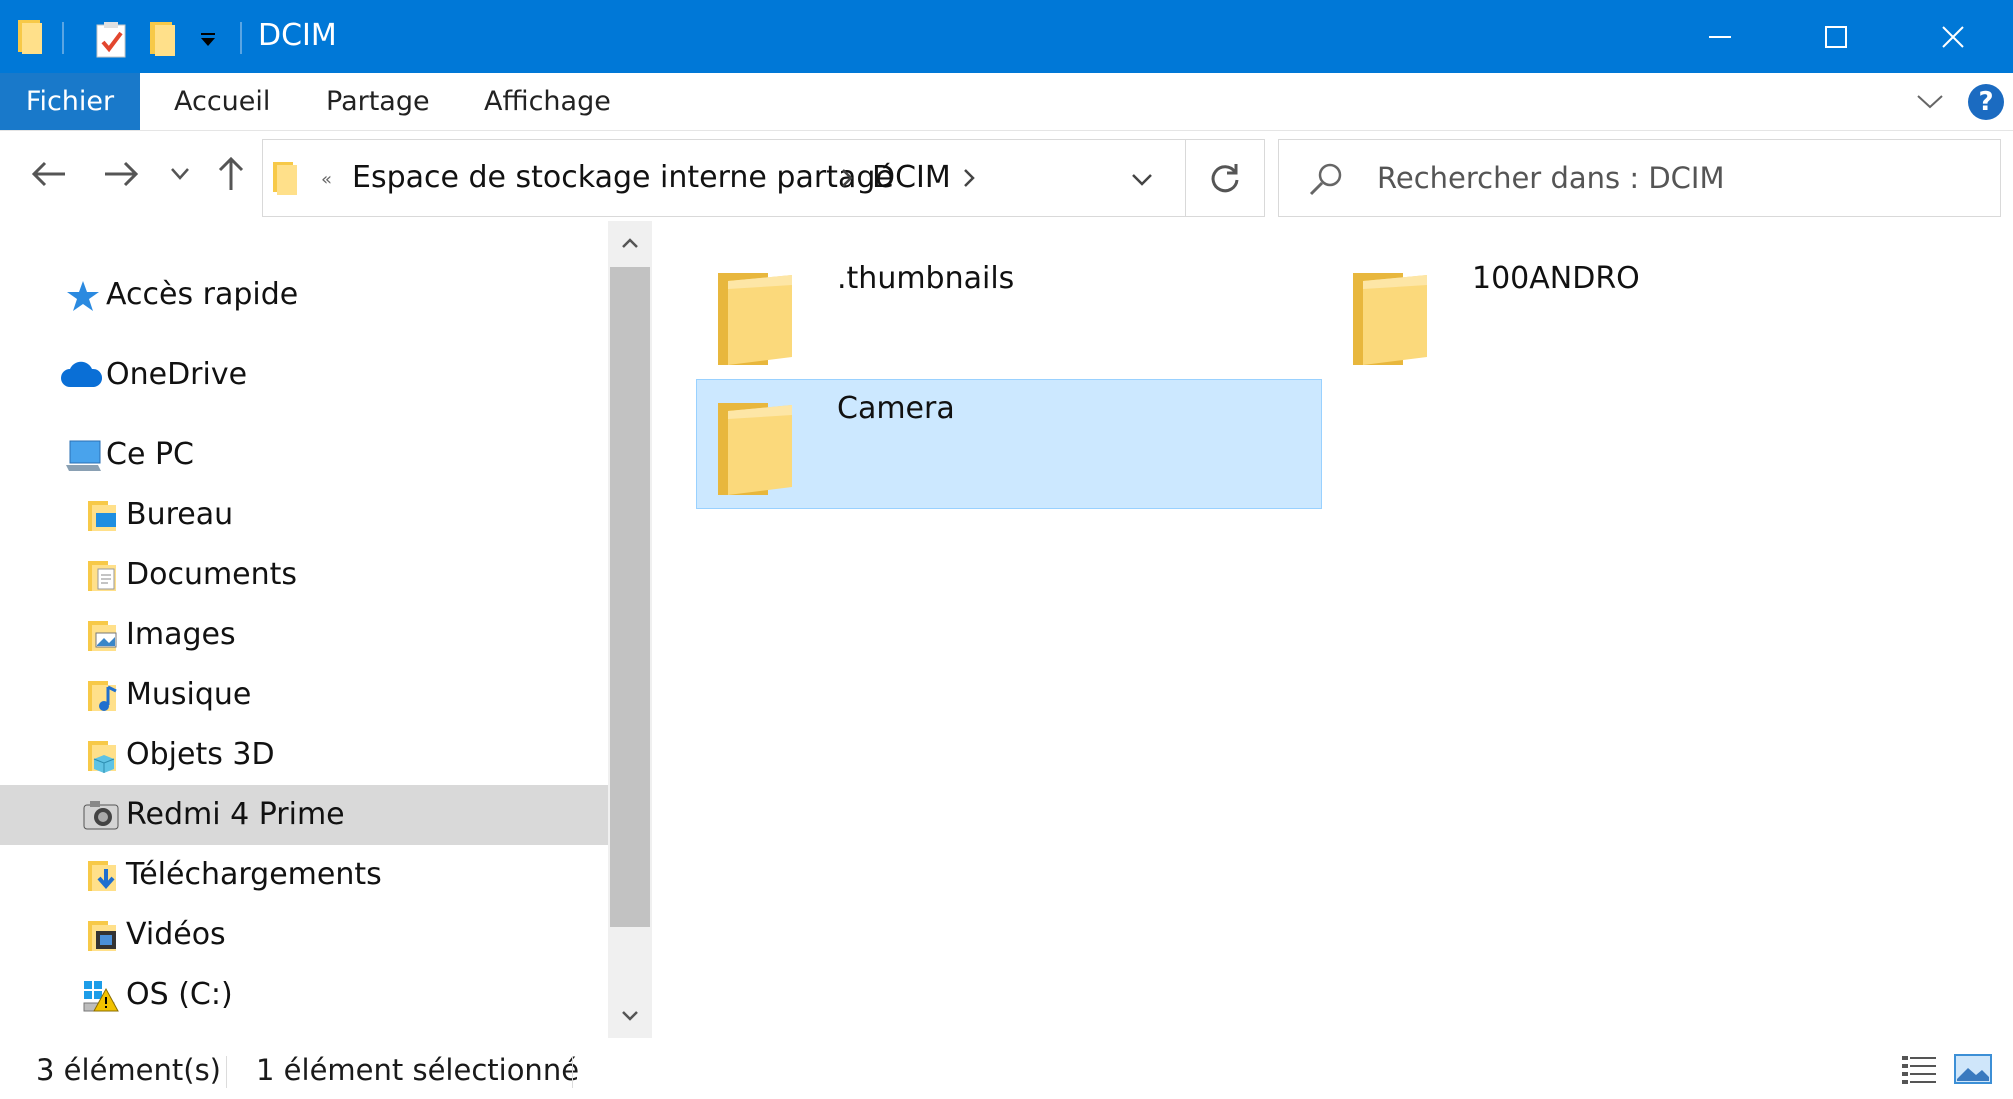 The height and width of the screenshot is (1099, 2013). I want to click on star-icon, so click(83, 296).